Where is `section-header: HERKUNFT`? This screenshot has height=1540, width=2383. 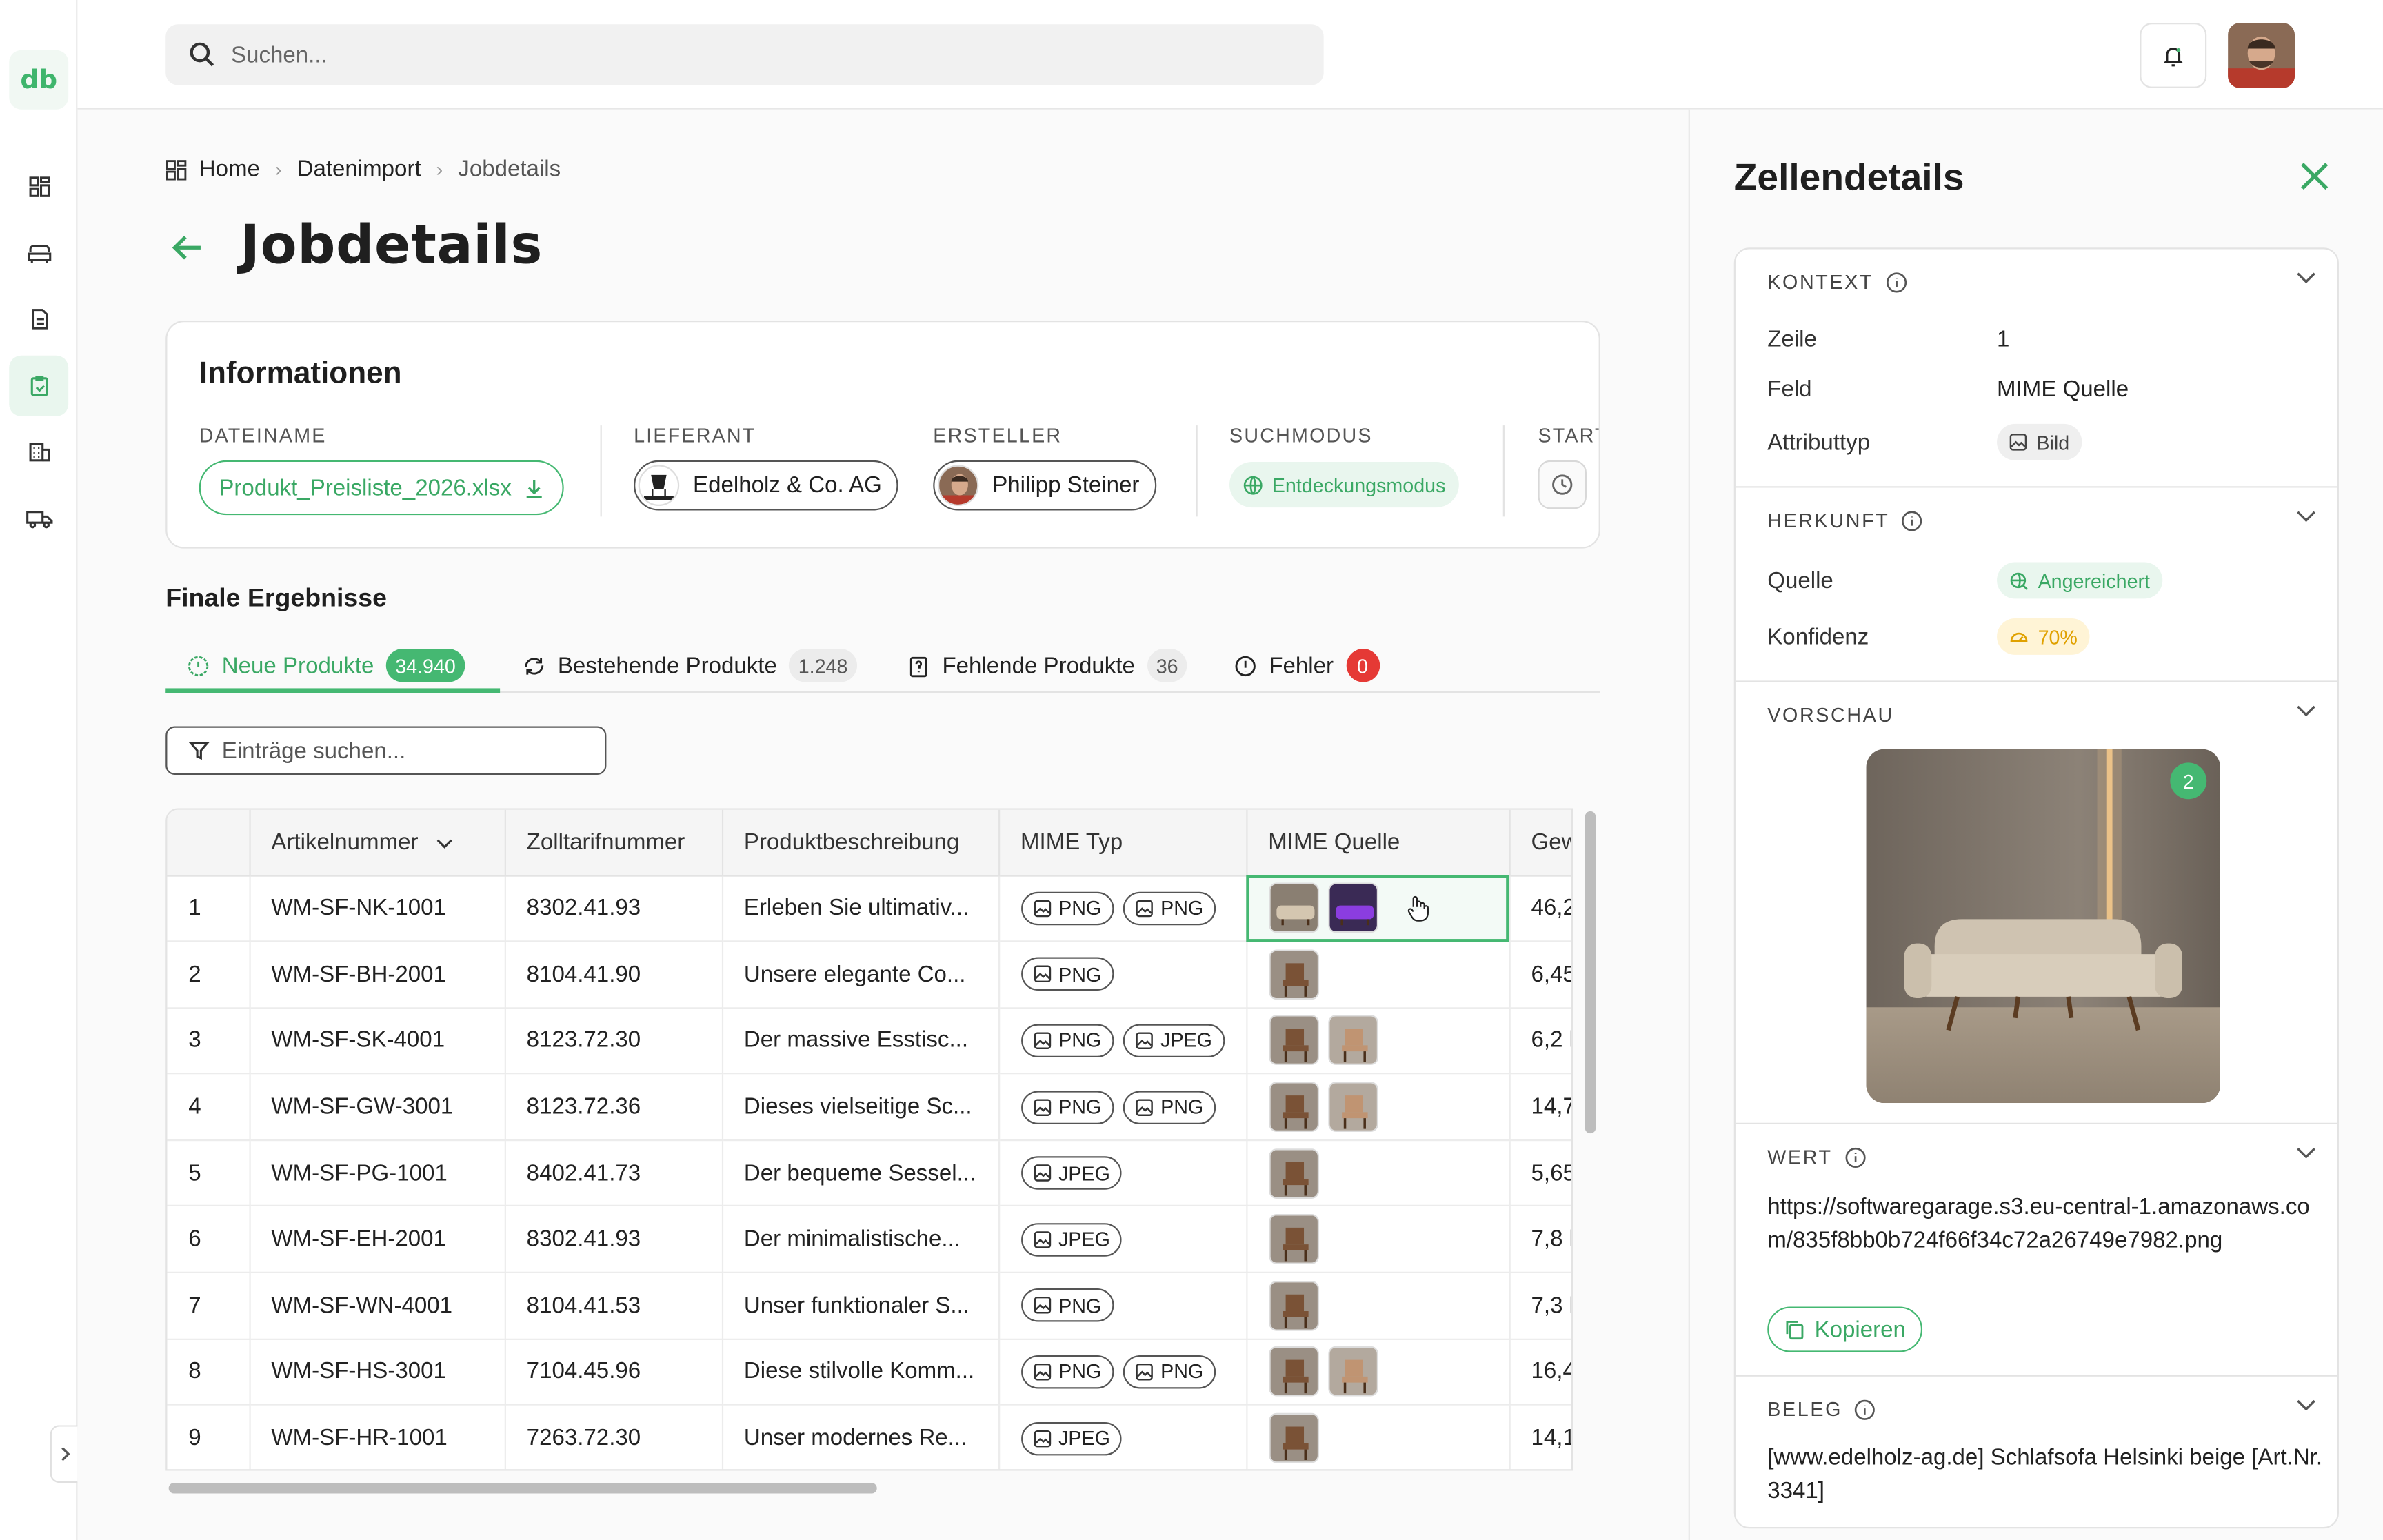
section-header: HERKUNFT is located at coordinates (1845, 520).